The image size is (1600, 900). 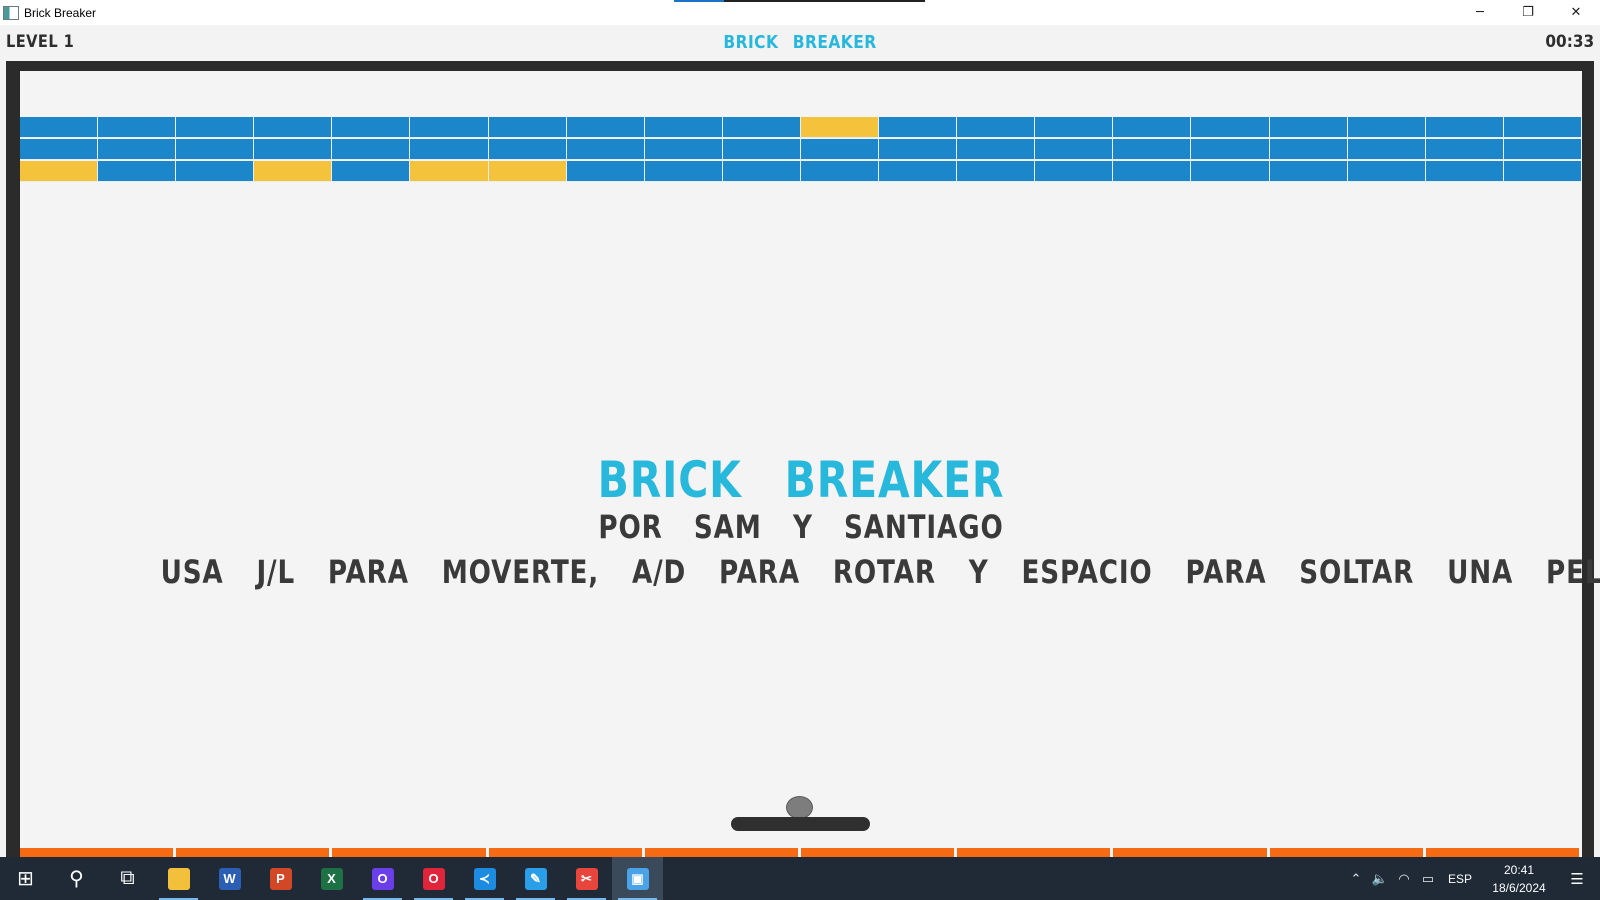 I want to click on search-icon: ⚲, so click(x=76, y=879).